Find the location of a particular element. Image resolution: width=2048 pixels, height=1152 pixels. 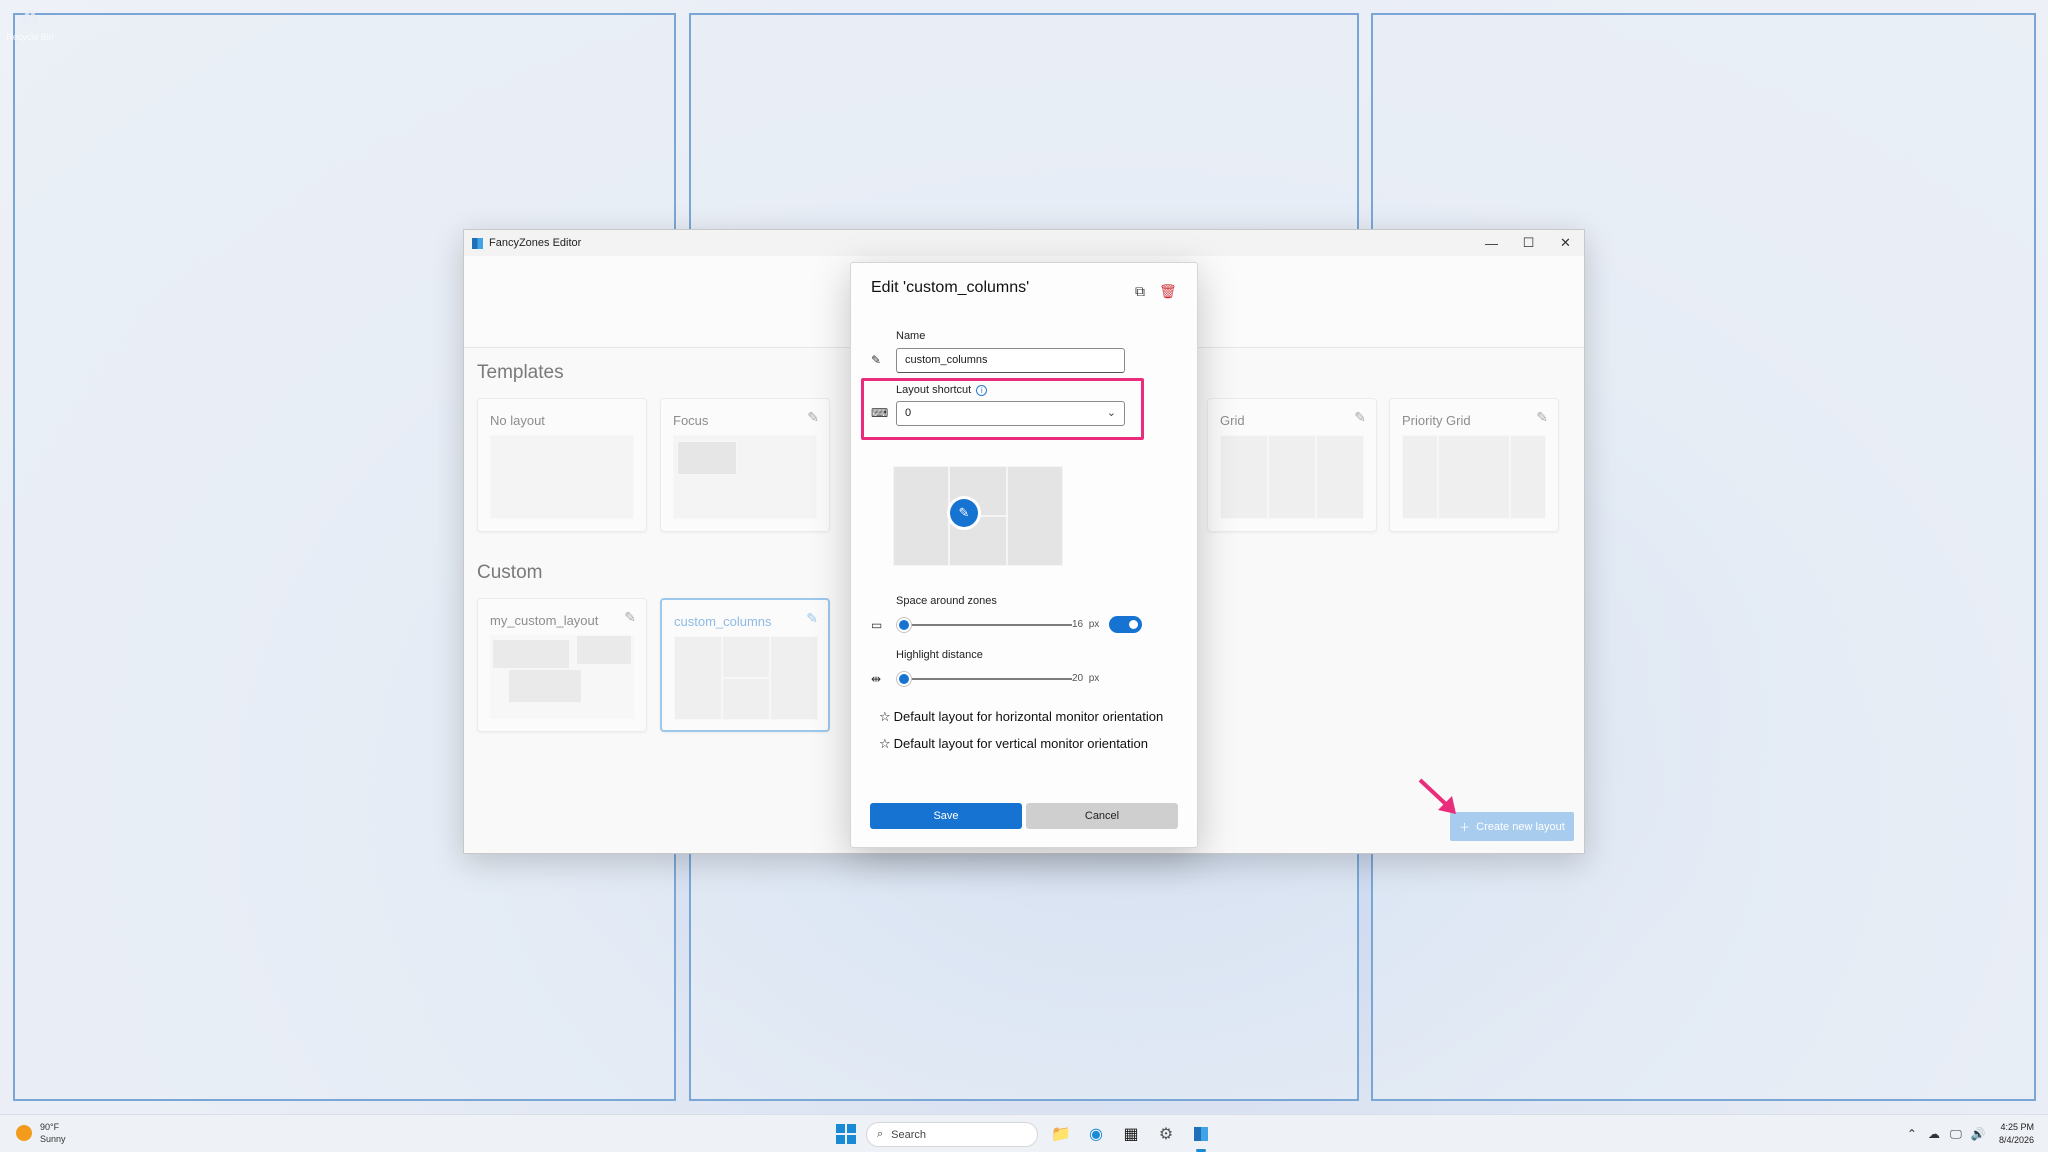

highlight-slider-thumb is located at coordinates (904, 679).